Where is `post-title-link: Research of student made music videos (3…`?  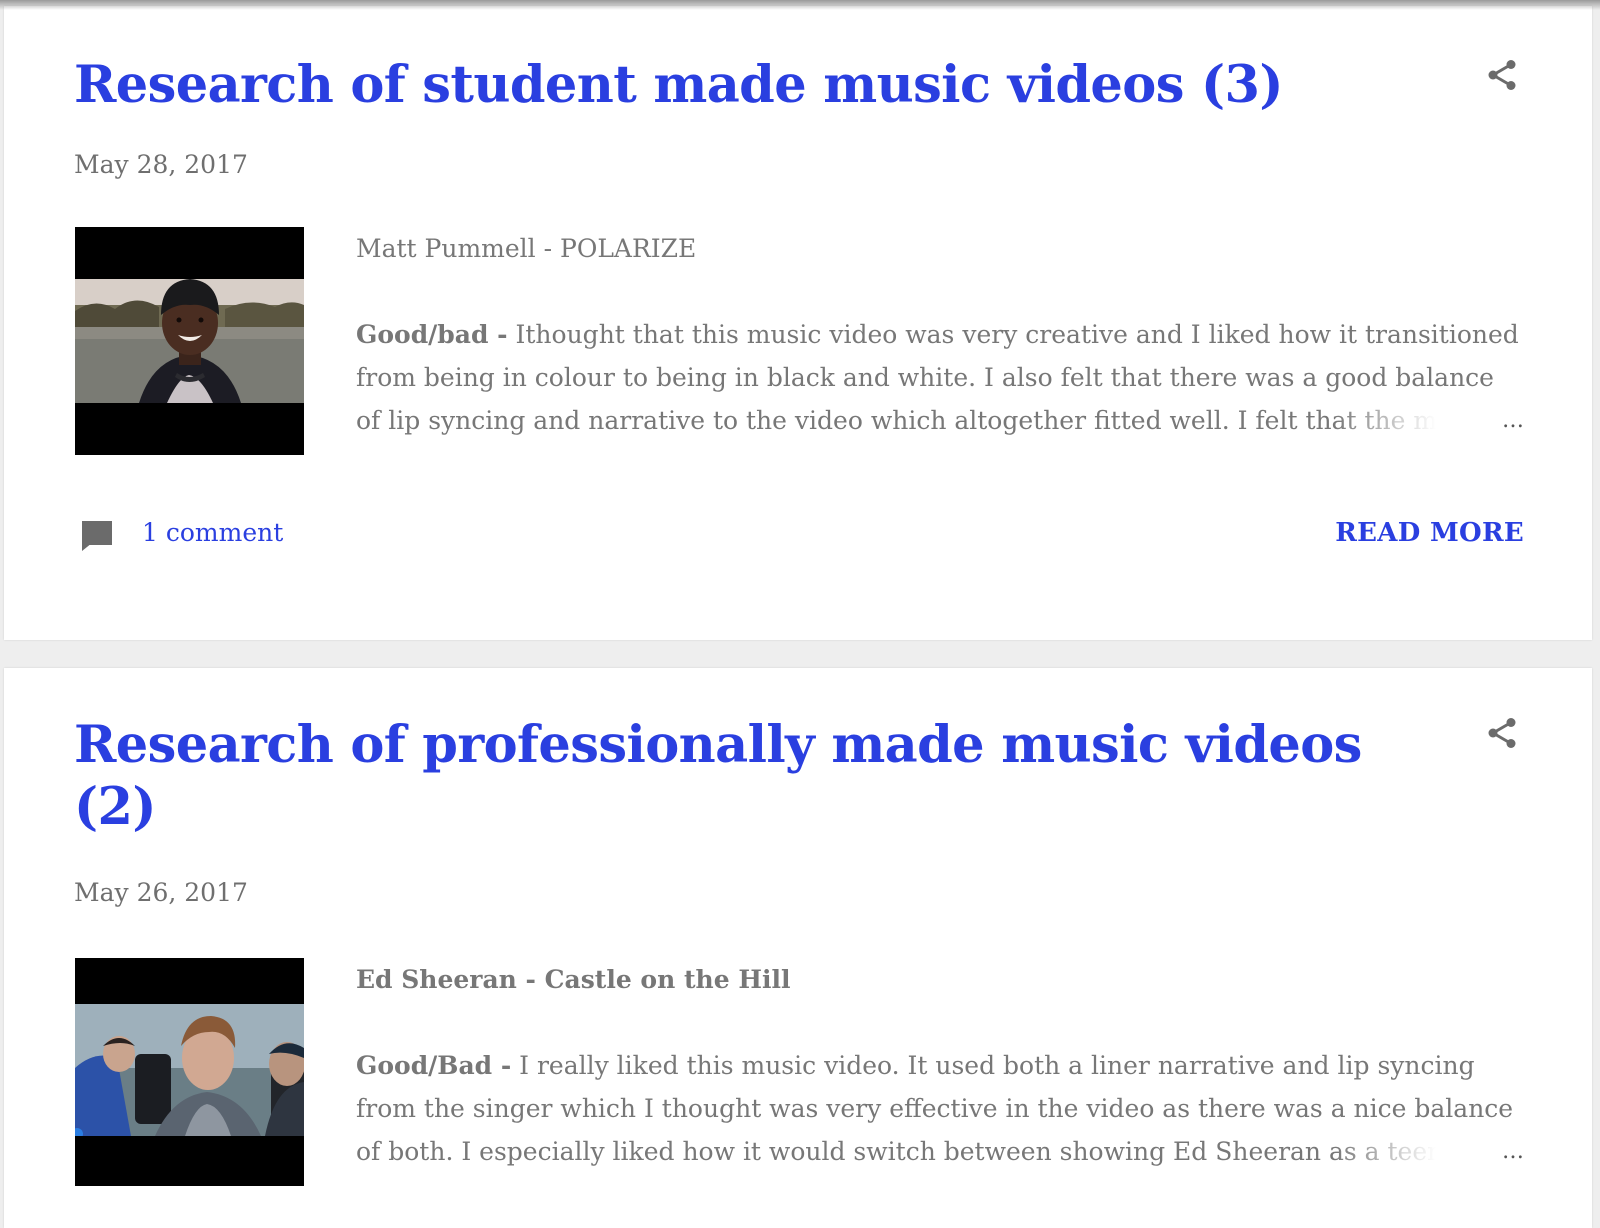 post-title-link: Research of student made music videos (3… is located at coordinates (744, 85).